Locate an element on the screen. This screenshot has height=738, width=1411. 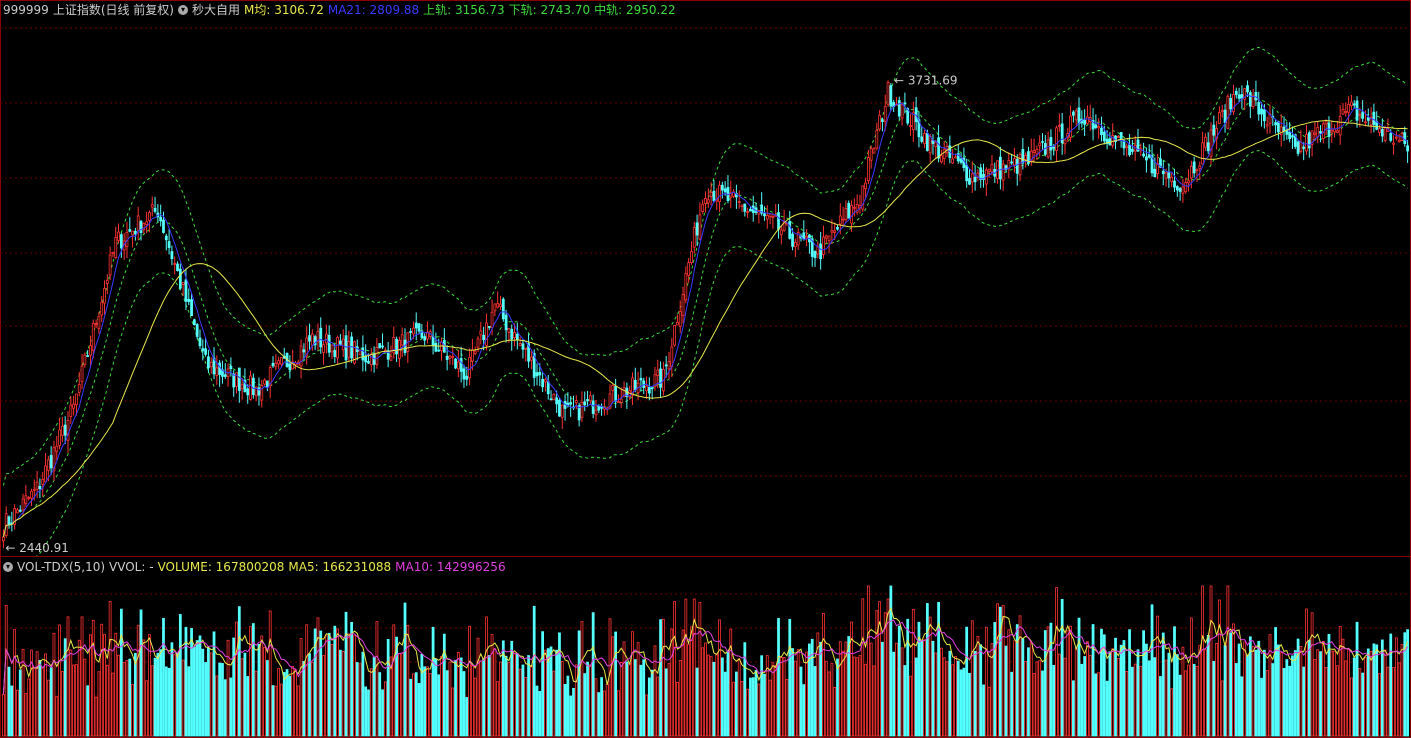
volume-indicator-2: MA10: 142996256 is located at coordinates (450, 567).